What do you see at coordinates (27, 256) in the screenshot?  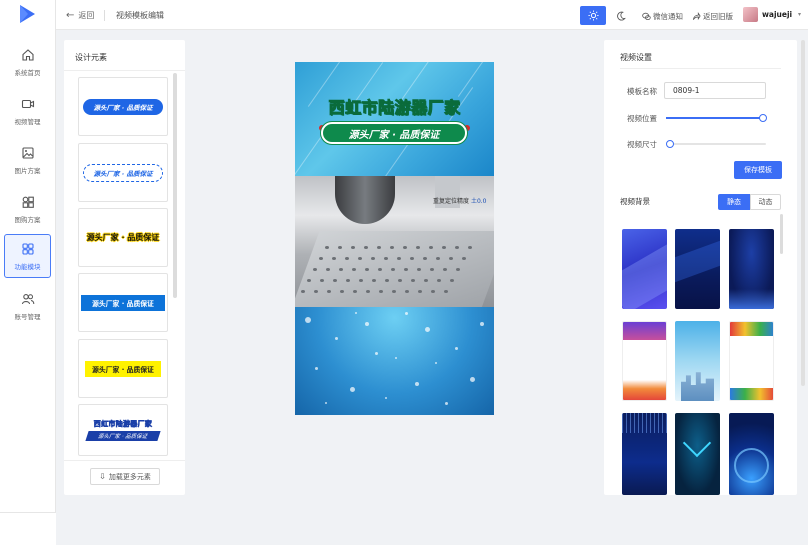 I see `nav-item-modules: 功能模块` at bounding box center [27, 256].